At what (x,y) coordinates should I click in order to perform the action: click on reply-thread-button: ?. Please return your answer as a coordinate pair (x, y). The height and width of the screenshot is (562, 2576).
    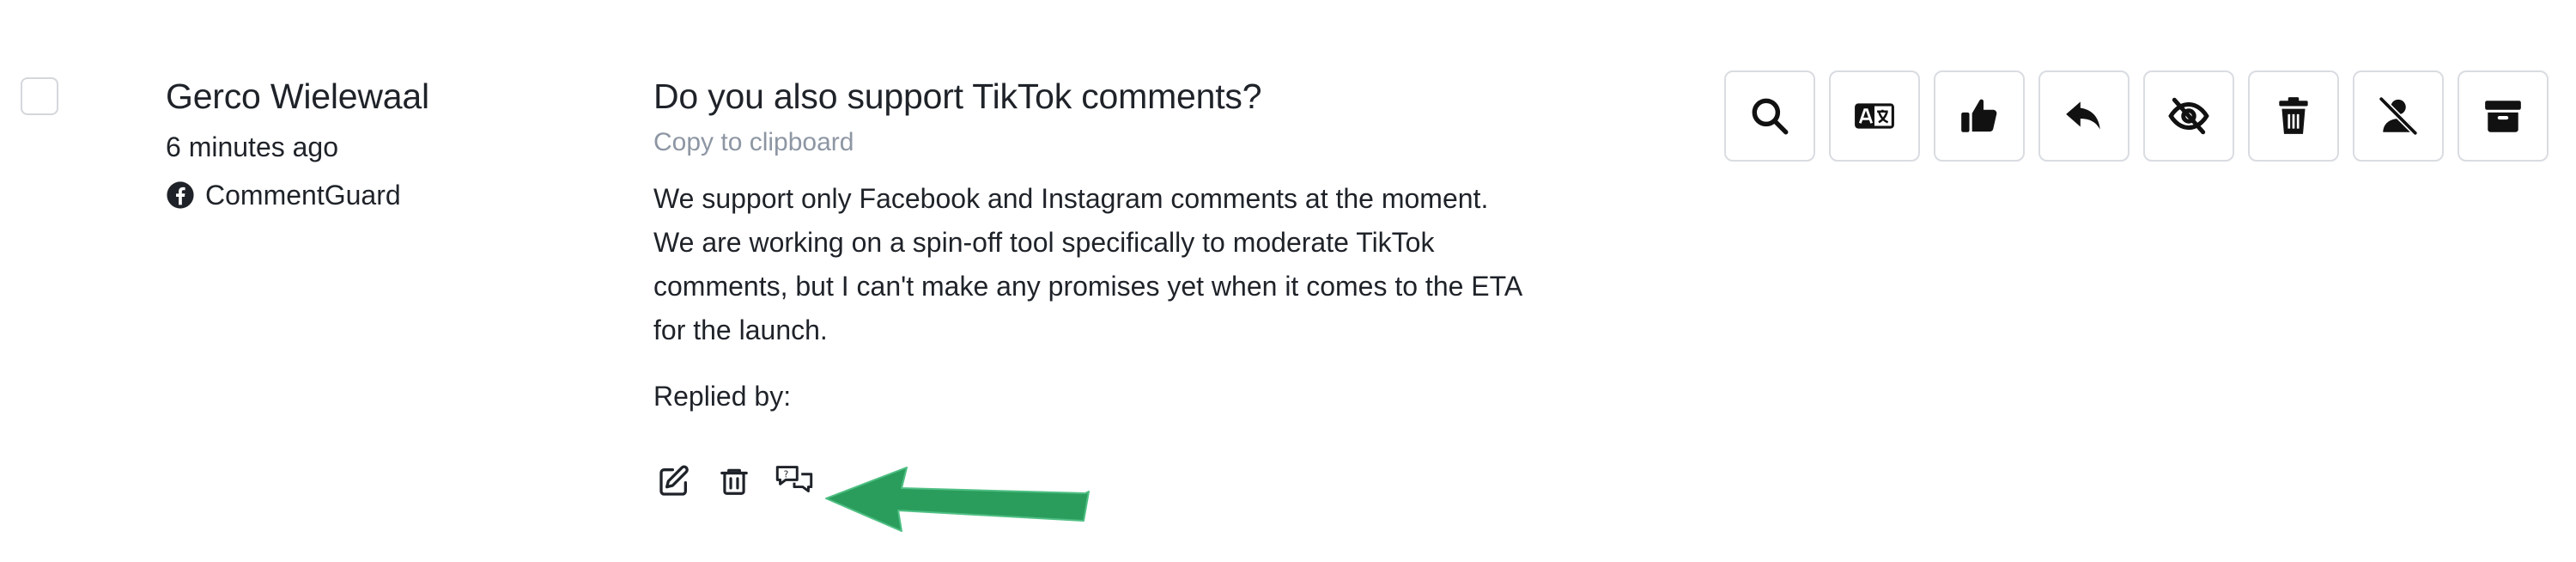
    Looking at the image, I should click on (794, 481).